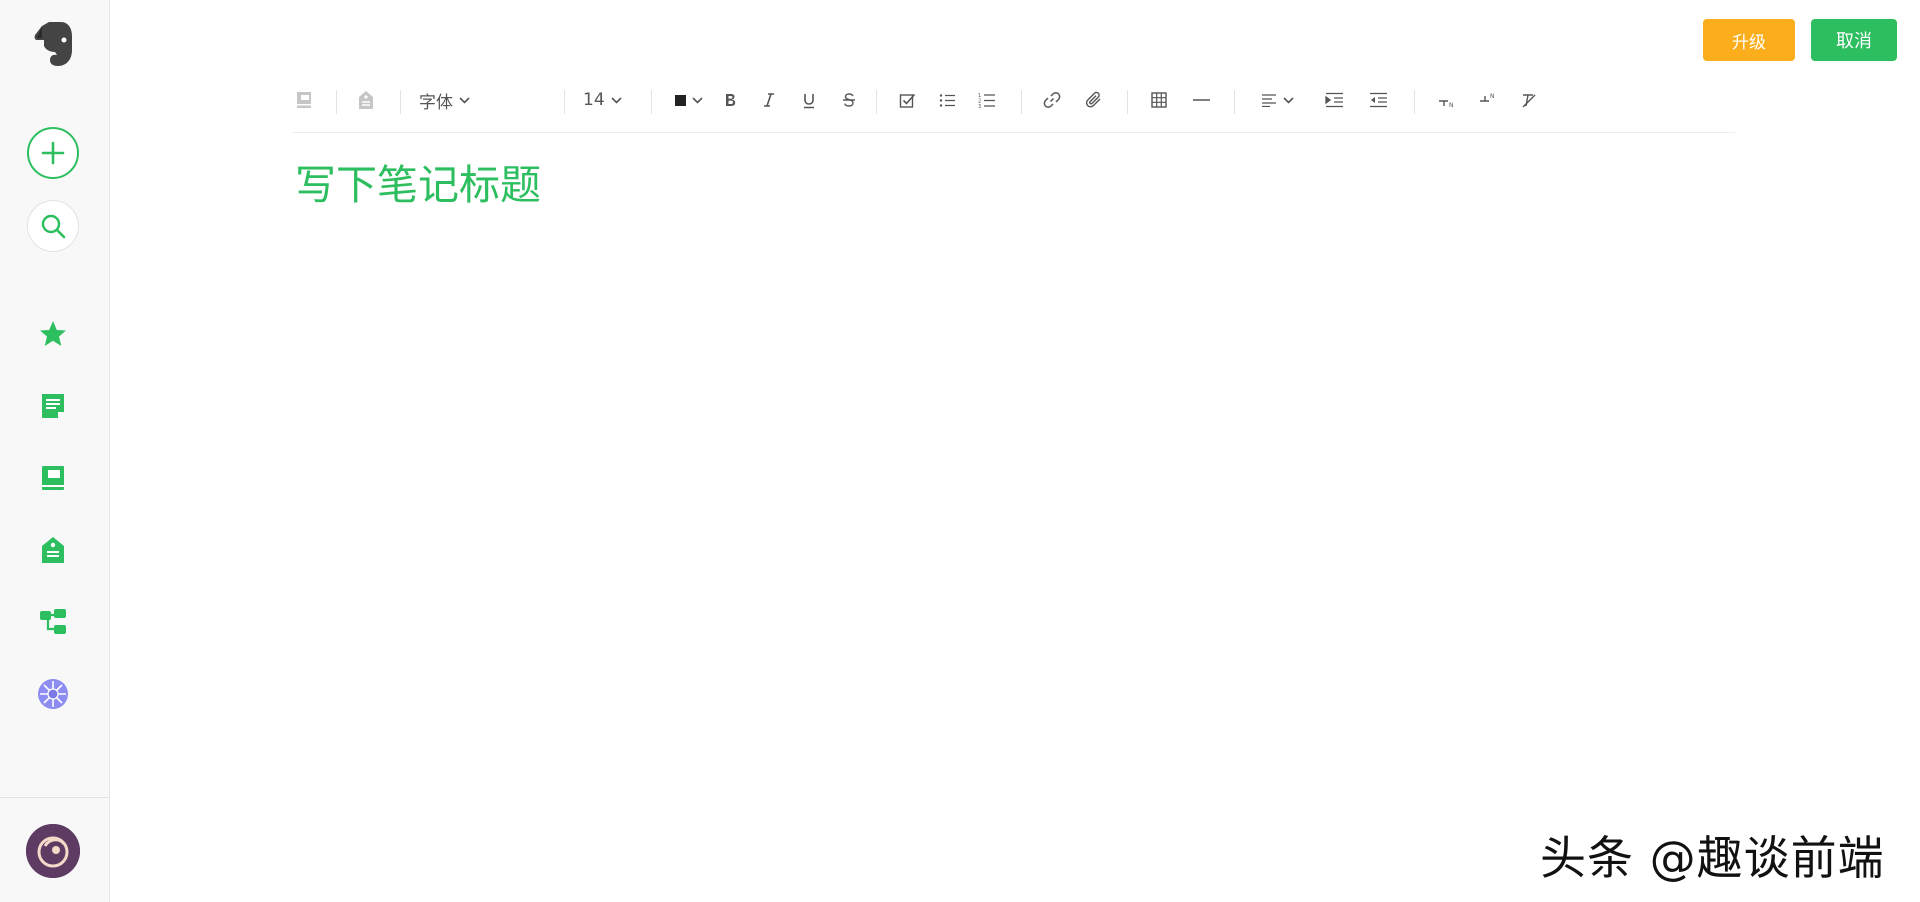 The height and width of the screenshot is (902, 1920). I want to click on plus-icon, so click(53, 153).